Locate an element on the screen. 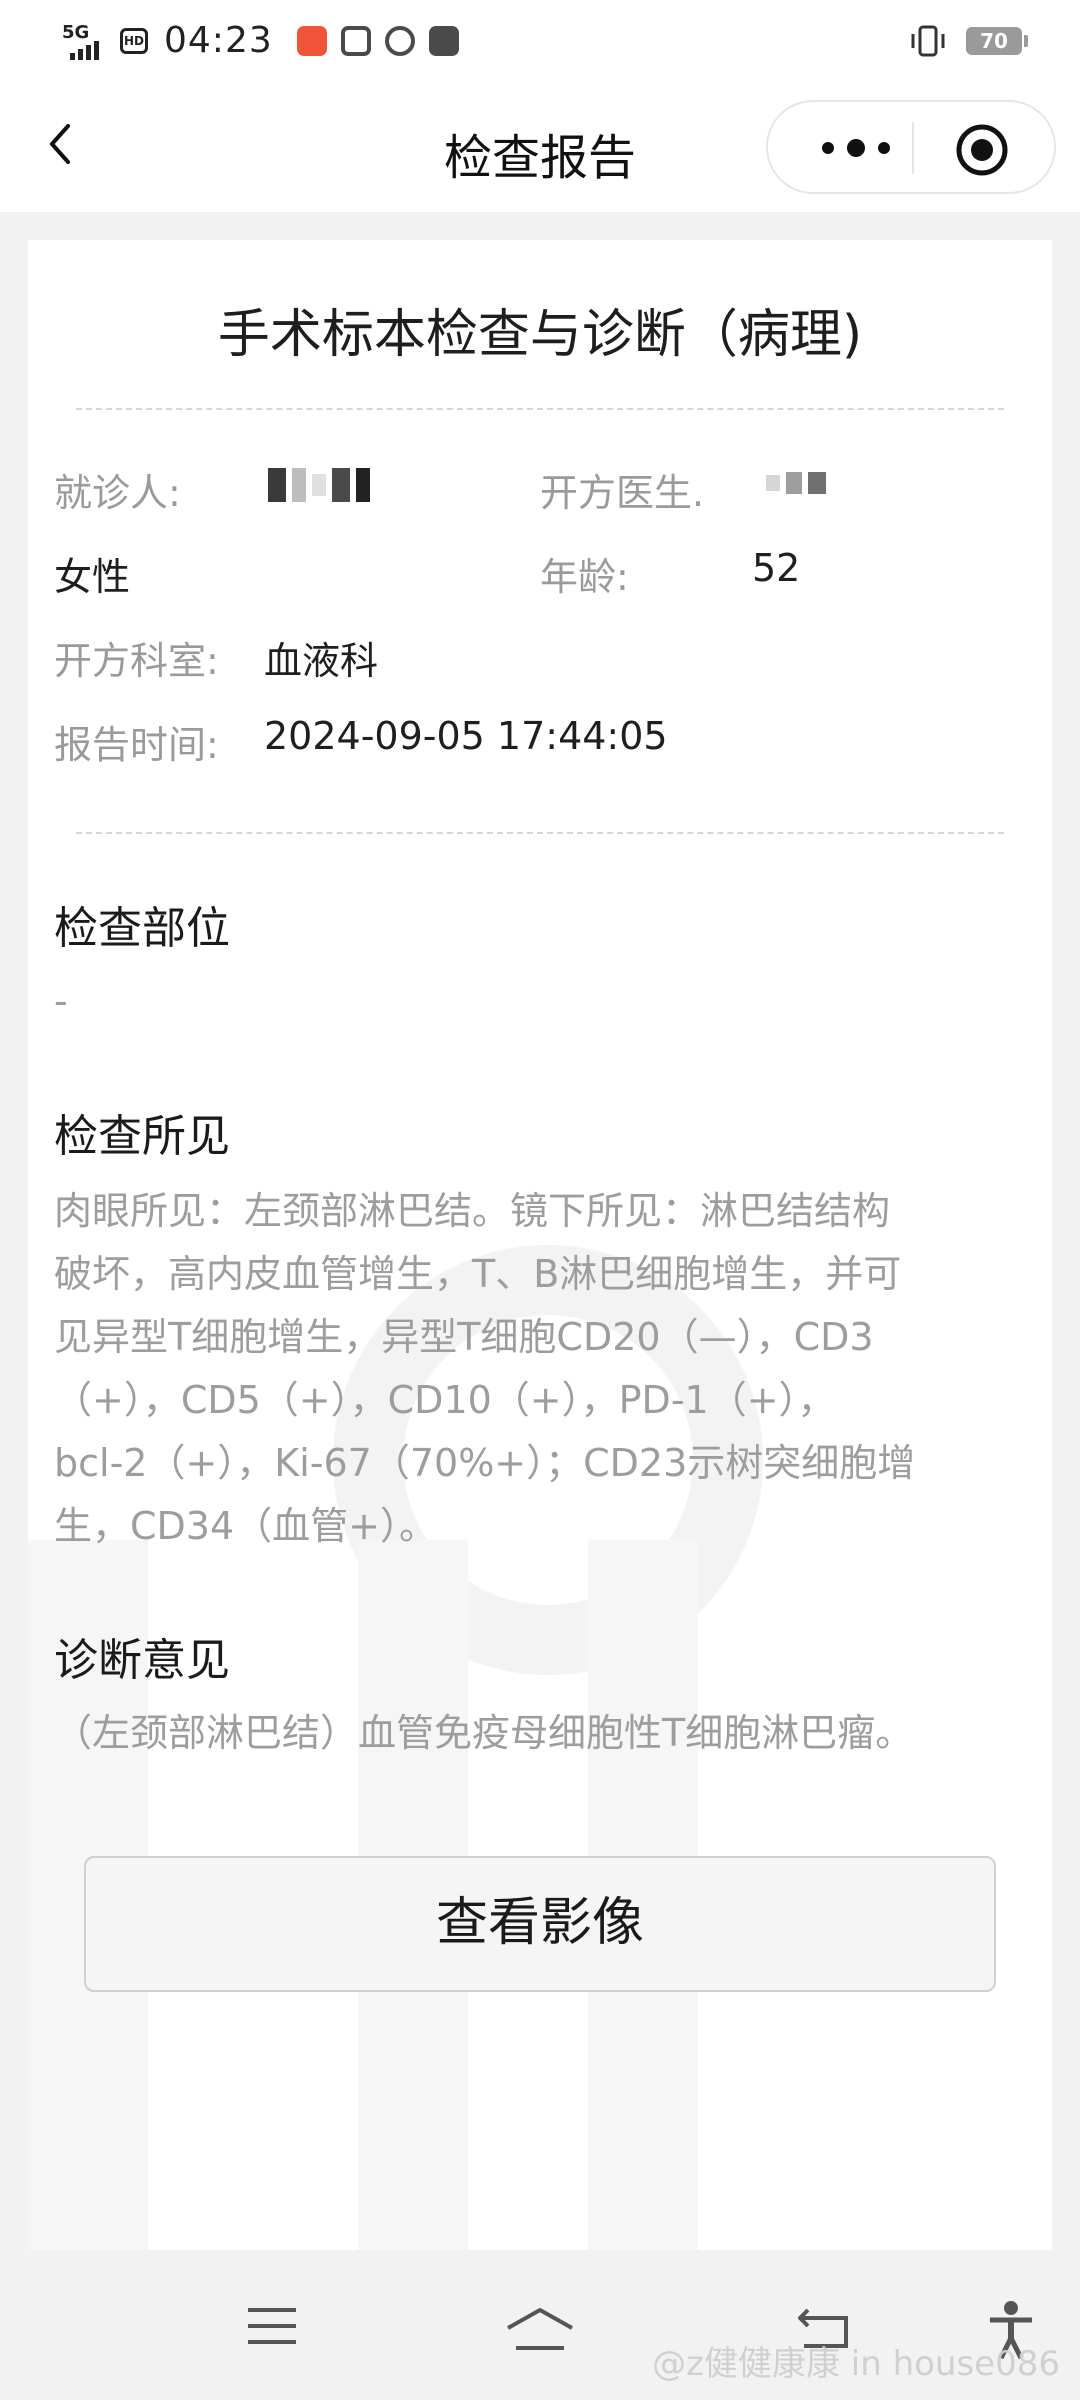 Image resolution: width=1080 pixels, height=2400 pixels. nav-bar: 检查报告 is located at coordinates (540, 148).